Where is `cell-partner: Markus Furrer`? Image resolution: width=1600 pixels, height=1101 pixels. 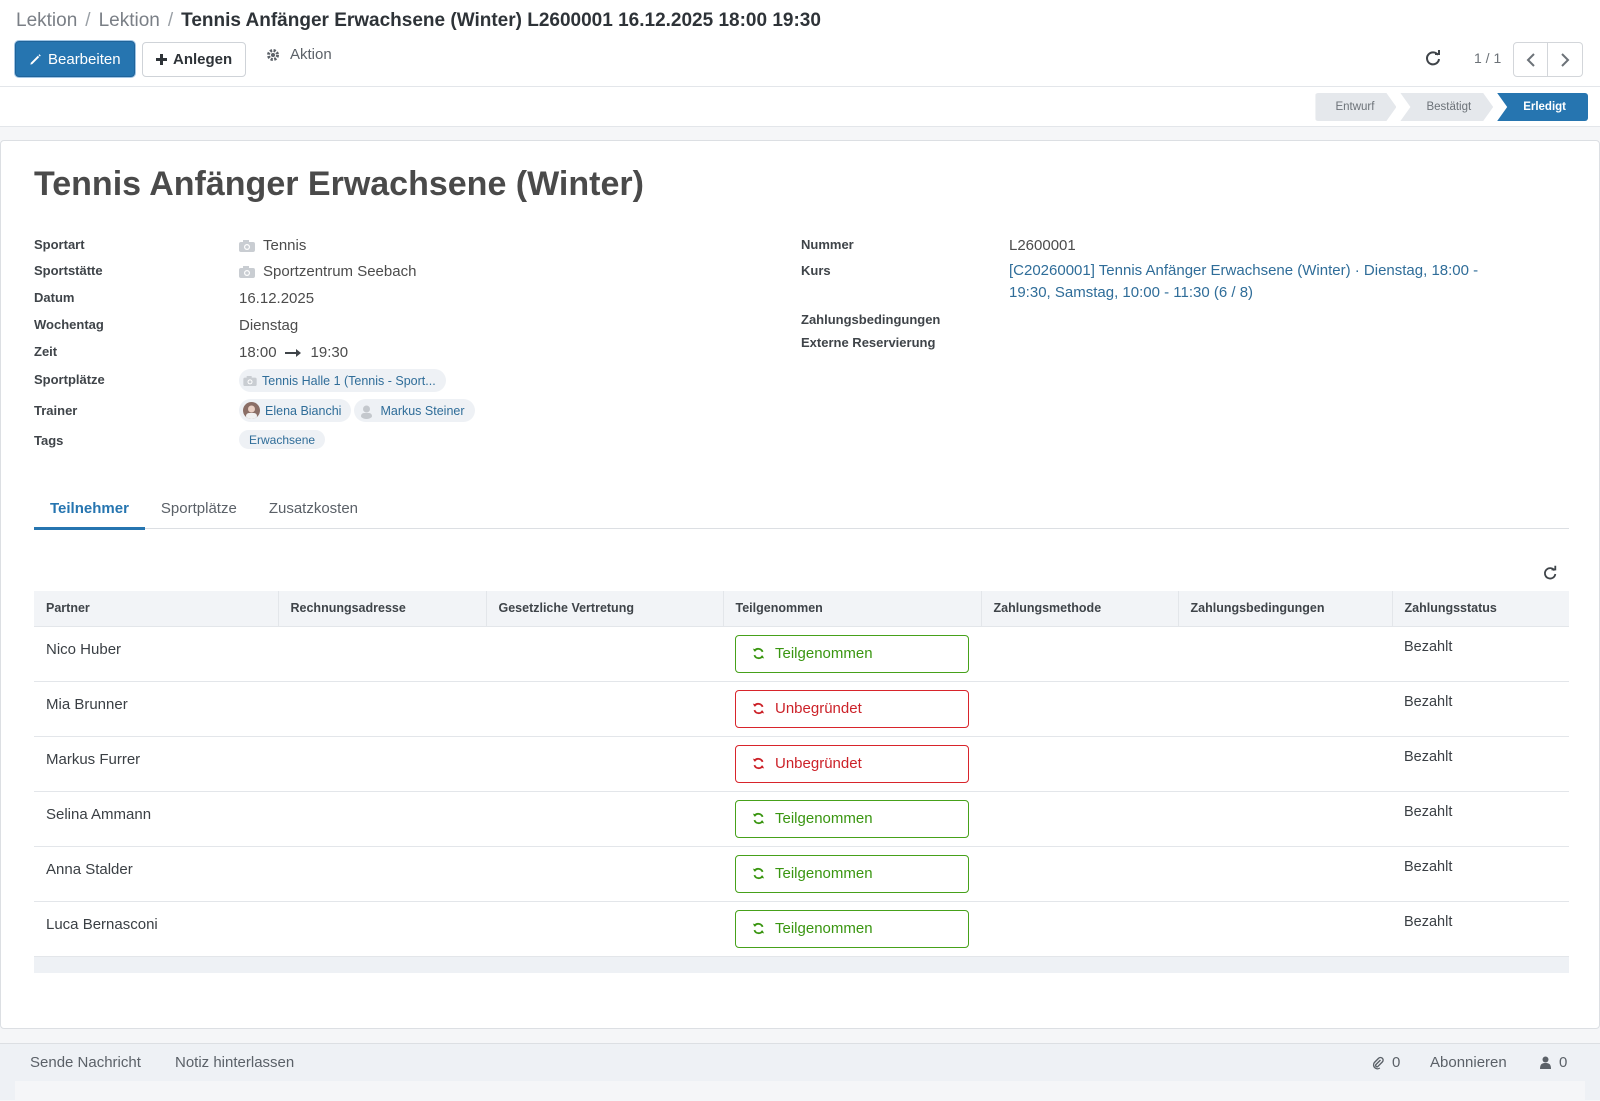
cell-partner: Markus Furrer is located at coordinates (156, 764).